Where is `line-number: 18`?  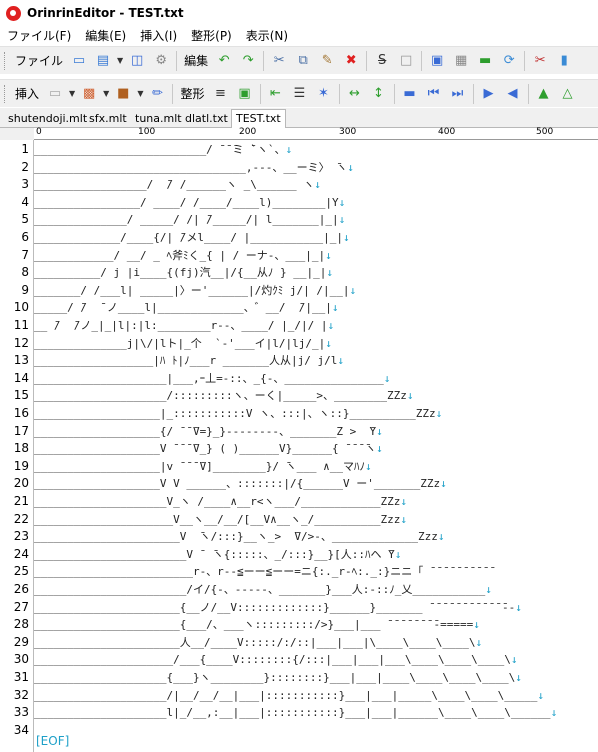 line-number: 18 is located at coordinates (21, 448).